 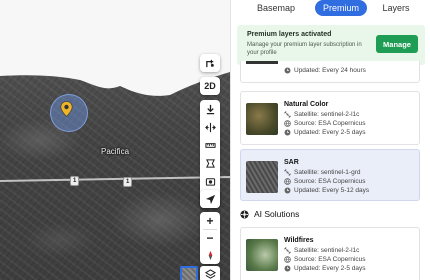 I want to click on update-text: Updated: Every 24 hours, so click(x=330, y=70).